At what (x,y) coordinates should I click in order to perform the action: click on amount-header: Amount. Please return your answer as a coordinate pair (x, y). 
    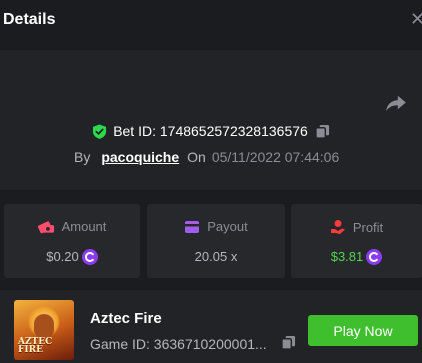
    Looking at the image, I should click on (72, 226).